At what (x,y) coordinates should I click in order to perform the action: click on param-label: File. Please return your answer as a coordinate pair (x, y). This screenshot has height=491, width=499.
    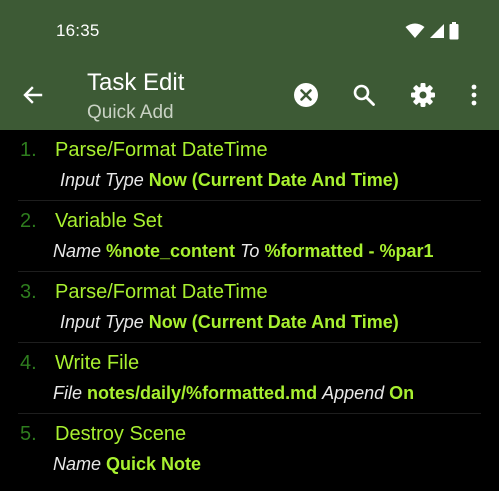
    Looking at the image, I should click on (68, 393).